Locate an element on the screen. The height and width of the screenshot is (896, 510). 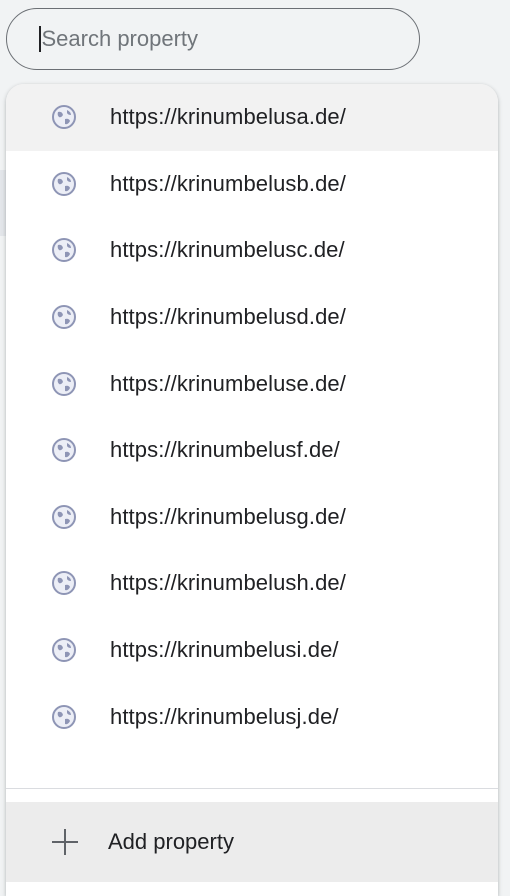
property-url: https://krinumbelusi.de/ is located at coordinates (224, 650).